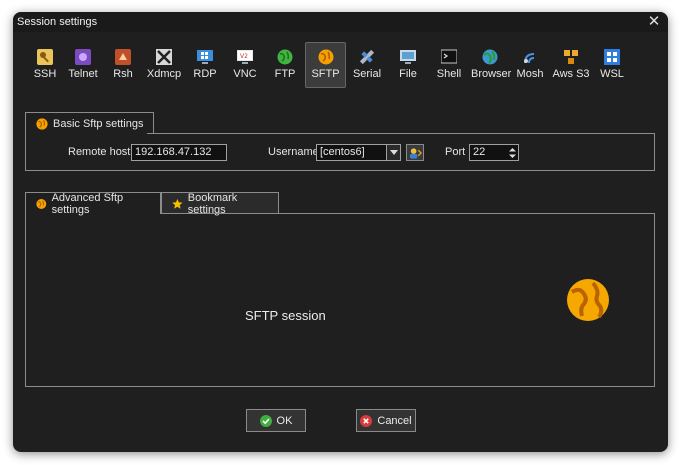 The image size is (680, 465). What do you see at coordinates (654, 22) in the screenshot?
I see `close-icon: ✕` at bounding box center [654, 22].